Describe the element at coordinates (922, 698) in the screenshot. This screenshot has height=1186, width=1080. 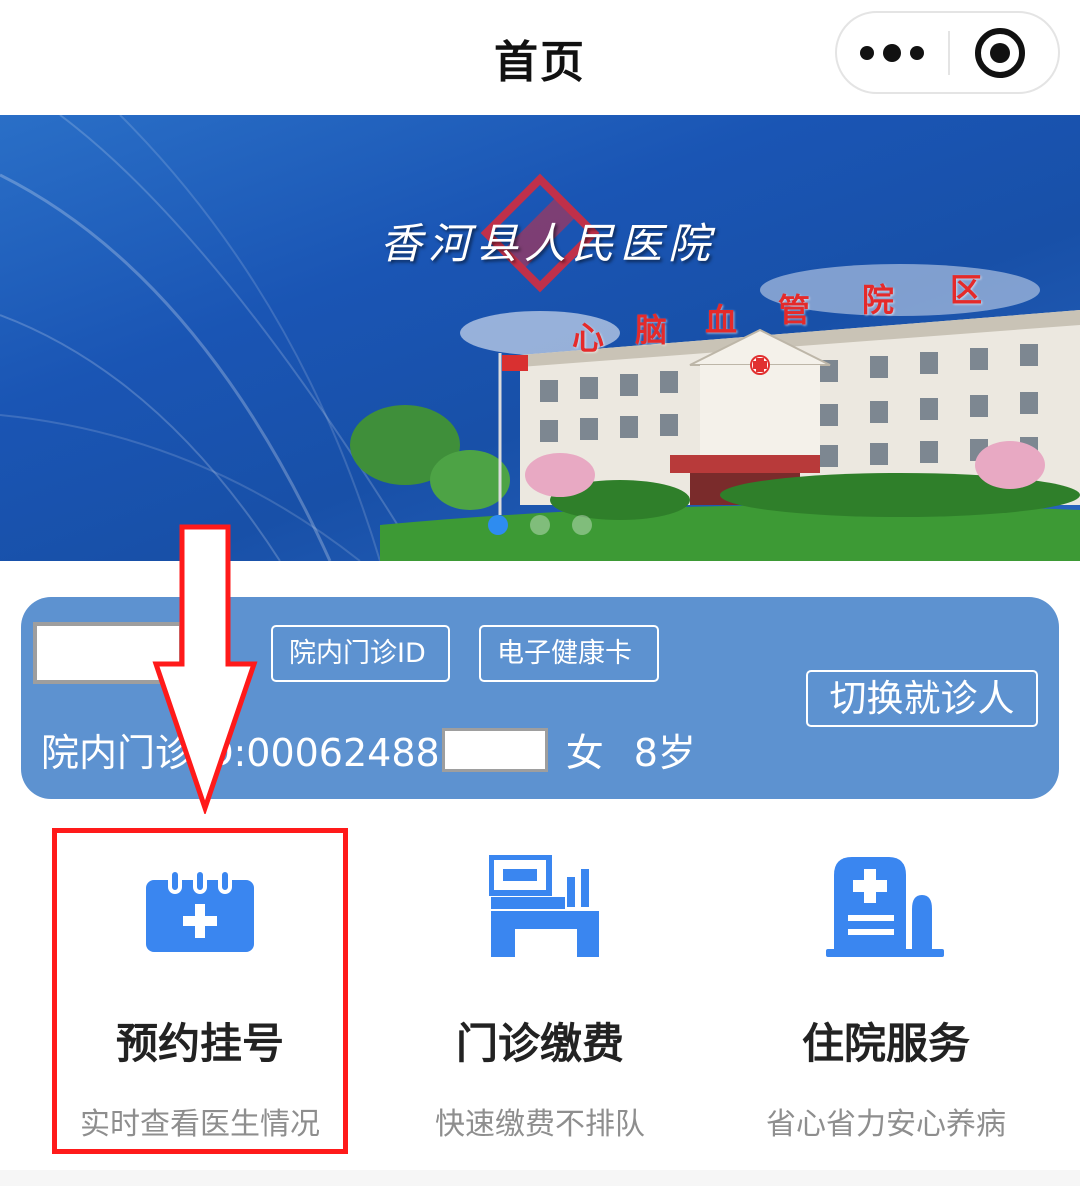
I see `switch-patient-button: 切换就诊人` at that location.